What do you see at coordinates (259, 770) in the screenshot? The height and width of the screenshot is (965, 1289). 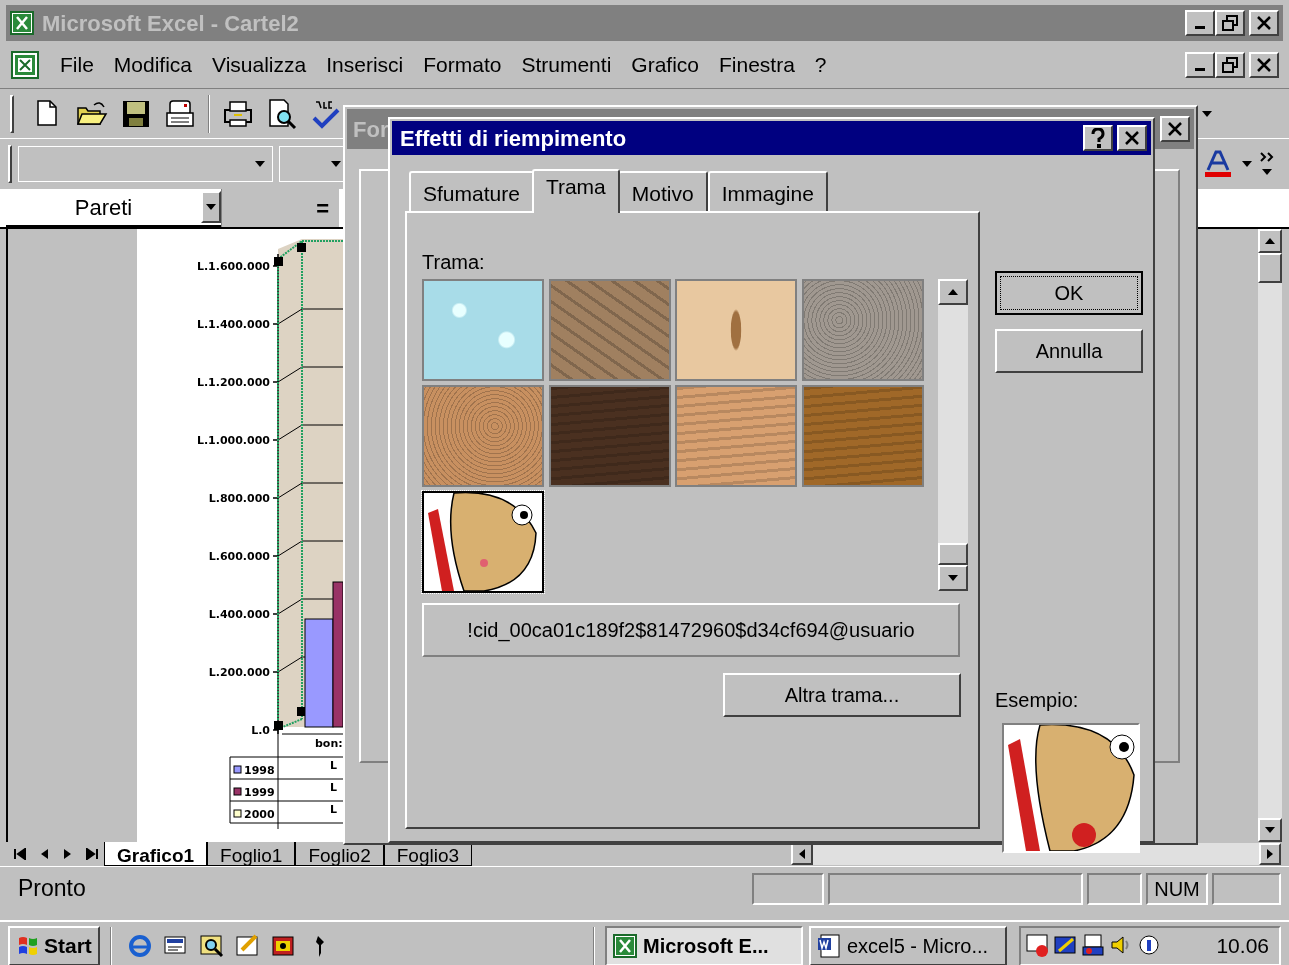 I see `legend-label: 1998` at bounding box center [259, 770].